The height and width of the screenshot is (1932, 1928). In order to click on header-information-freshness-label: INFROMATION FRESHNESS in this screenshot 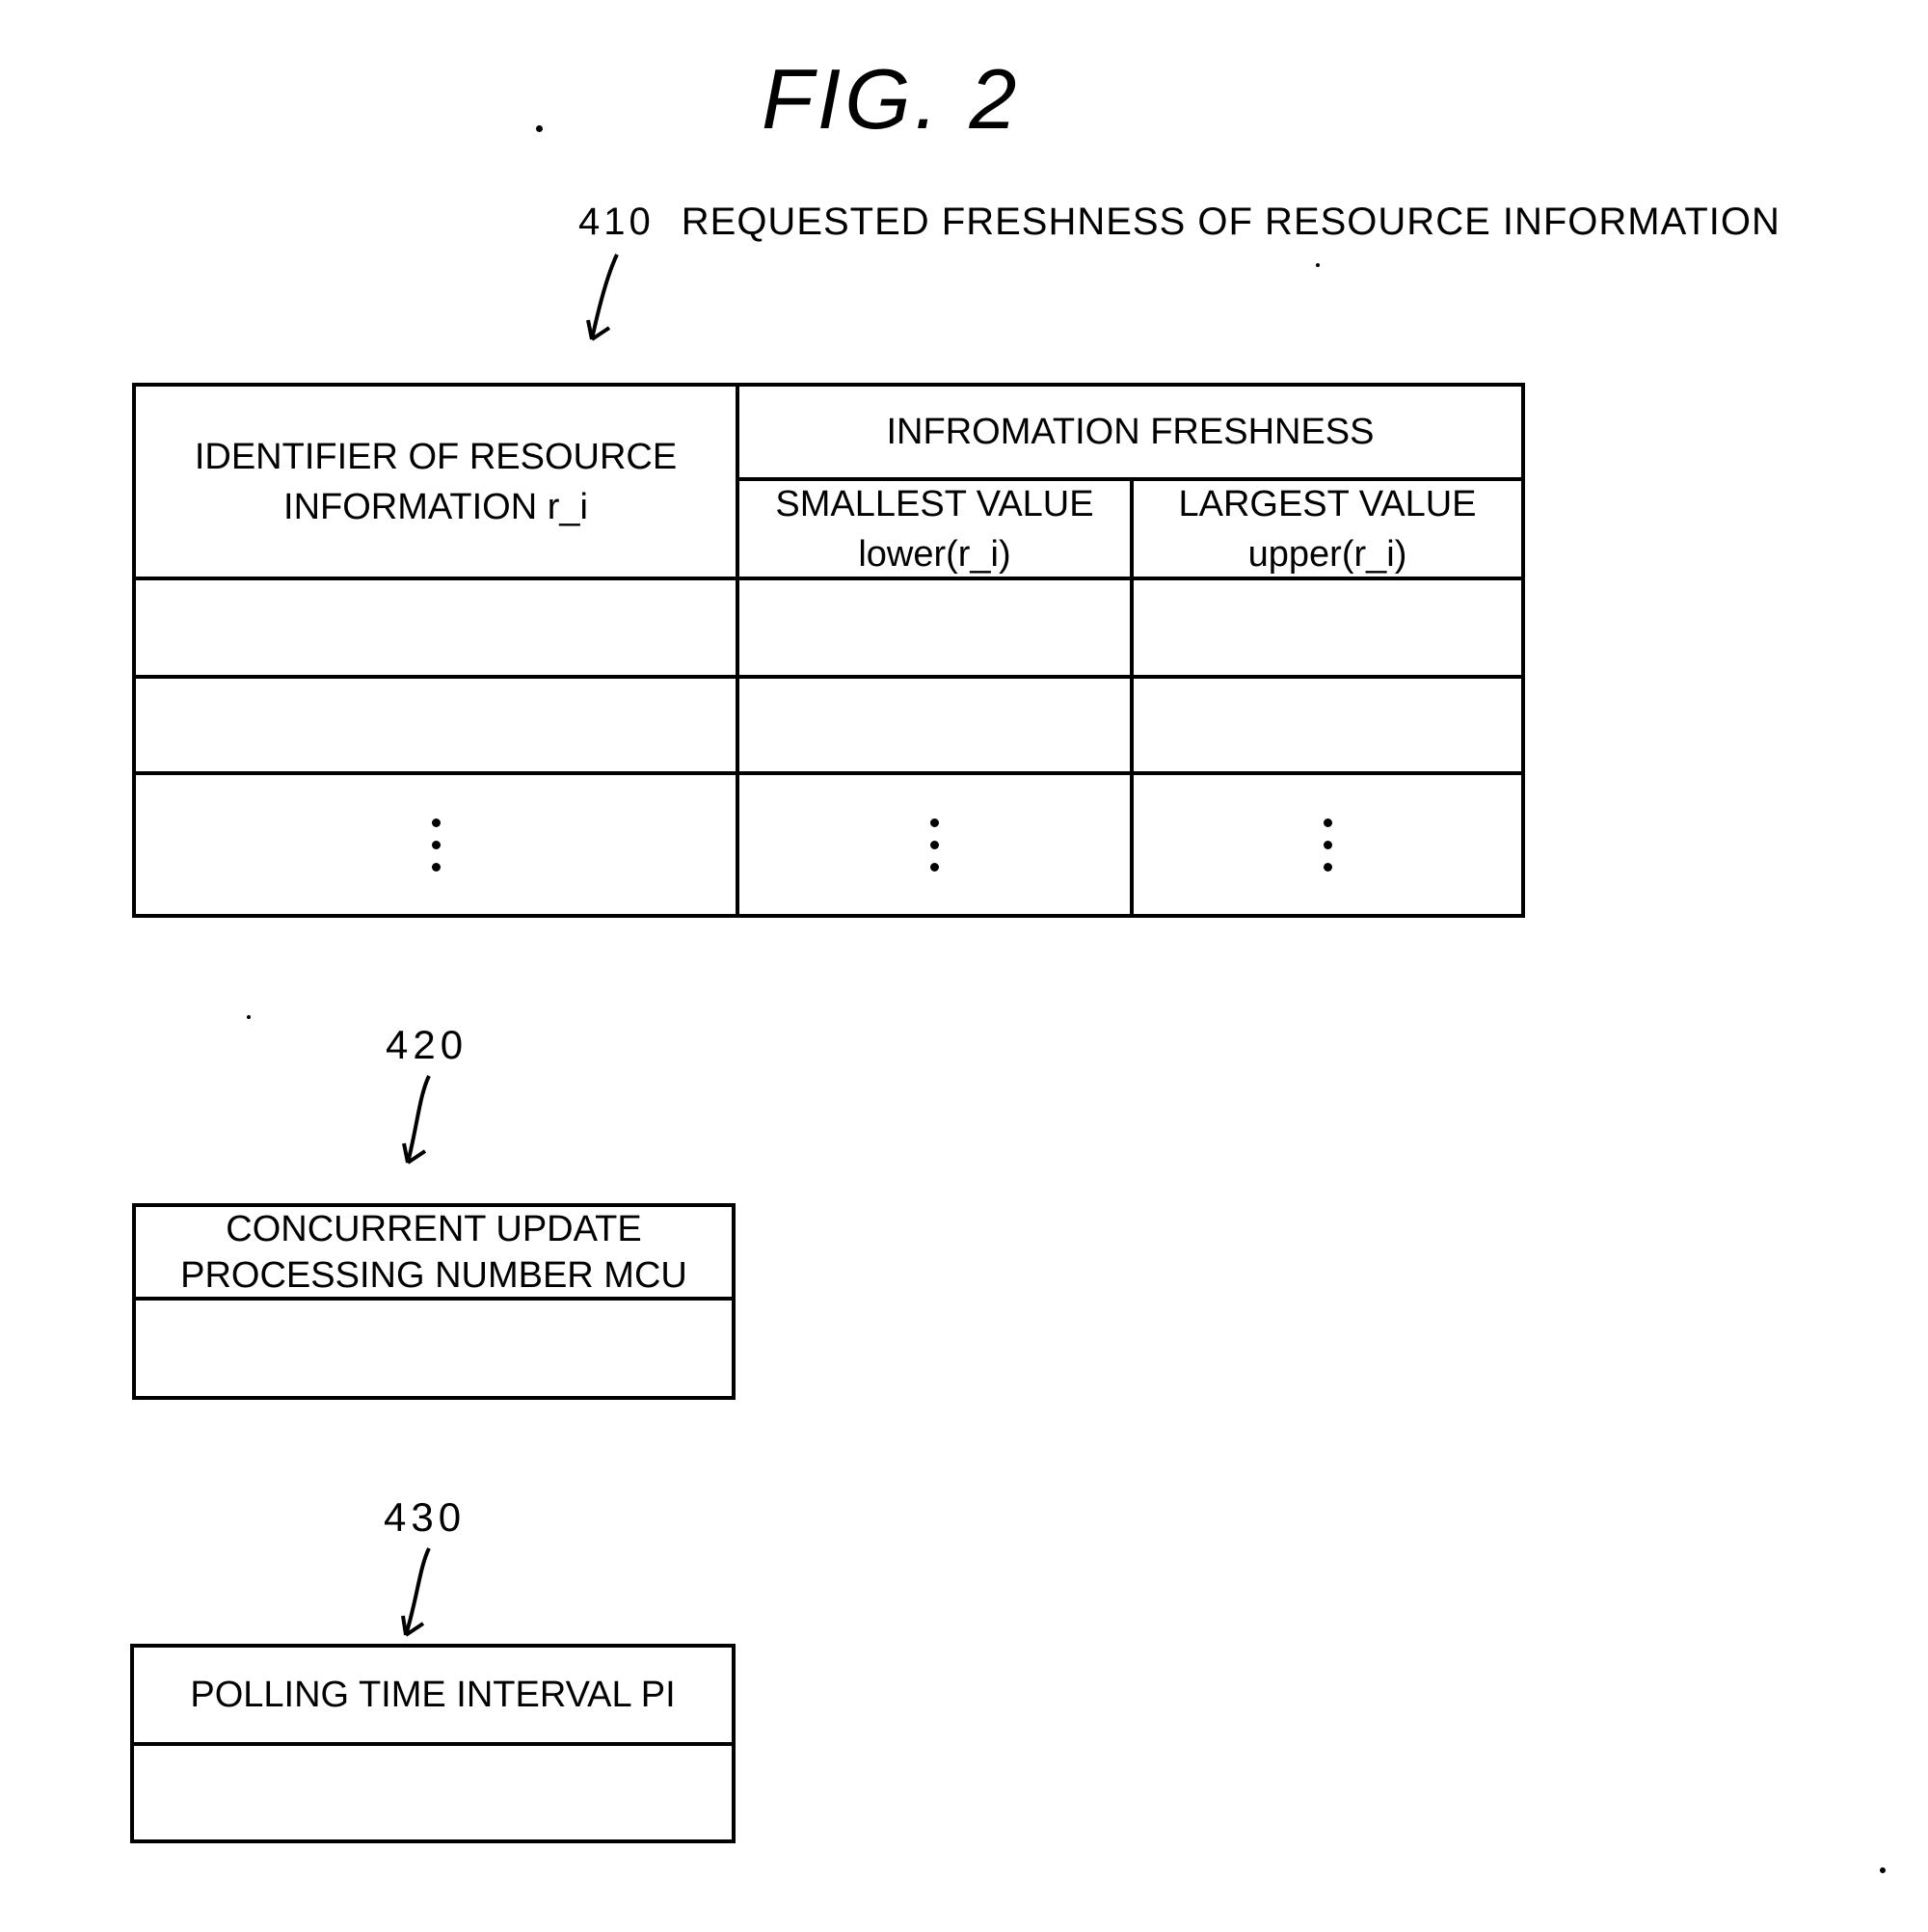, I will do `click(1131, 432)`.